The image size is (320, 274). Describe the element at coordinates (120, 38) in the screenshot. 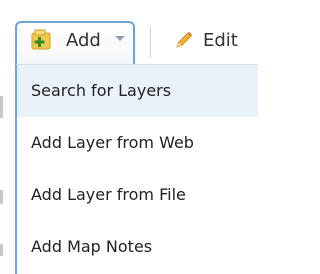

I see `chevron-down-icon` at that location.